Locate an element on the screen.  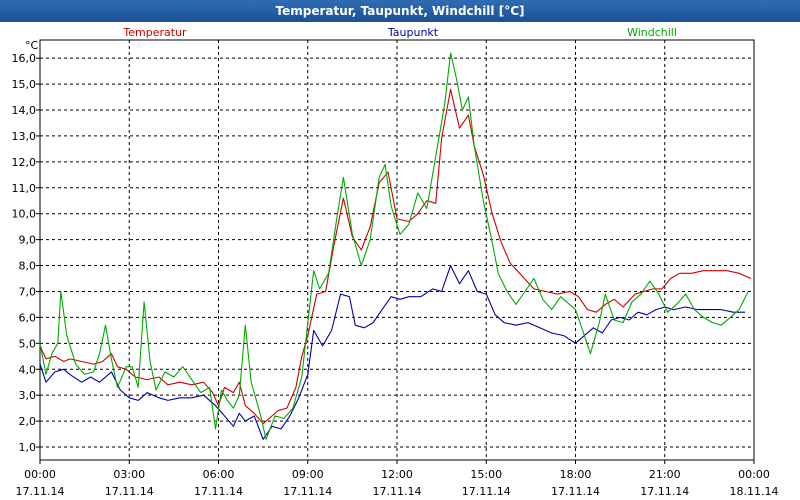
legend-item-windchill: Windchill is located at coordinates (652, 32).